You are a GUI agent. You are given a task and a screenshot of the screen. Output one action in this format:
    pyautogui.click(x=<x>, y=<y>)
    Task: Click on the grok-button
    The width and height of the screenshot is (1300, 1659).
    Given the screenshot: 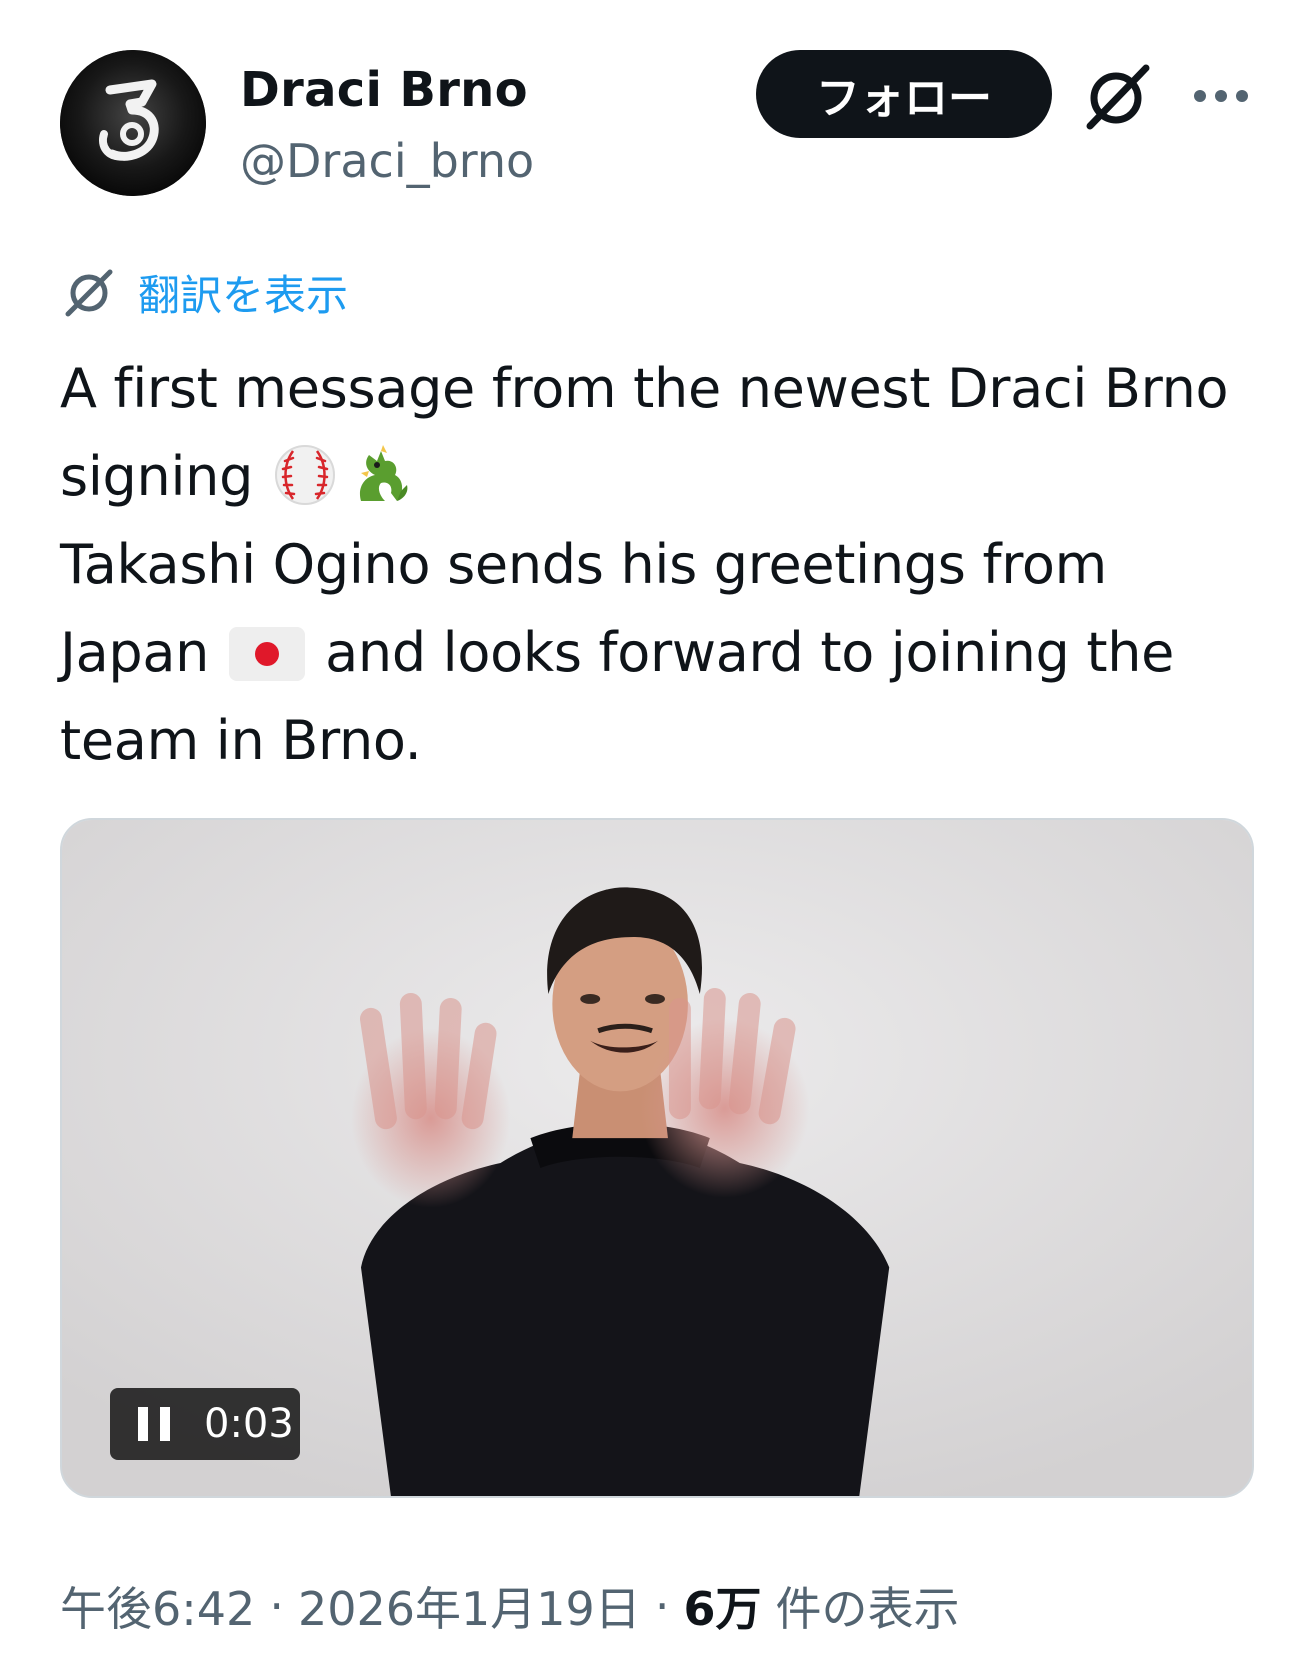 What is the action you would take?
    pyautogui.click(x=1118, y=96)
    